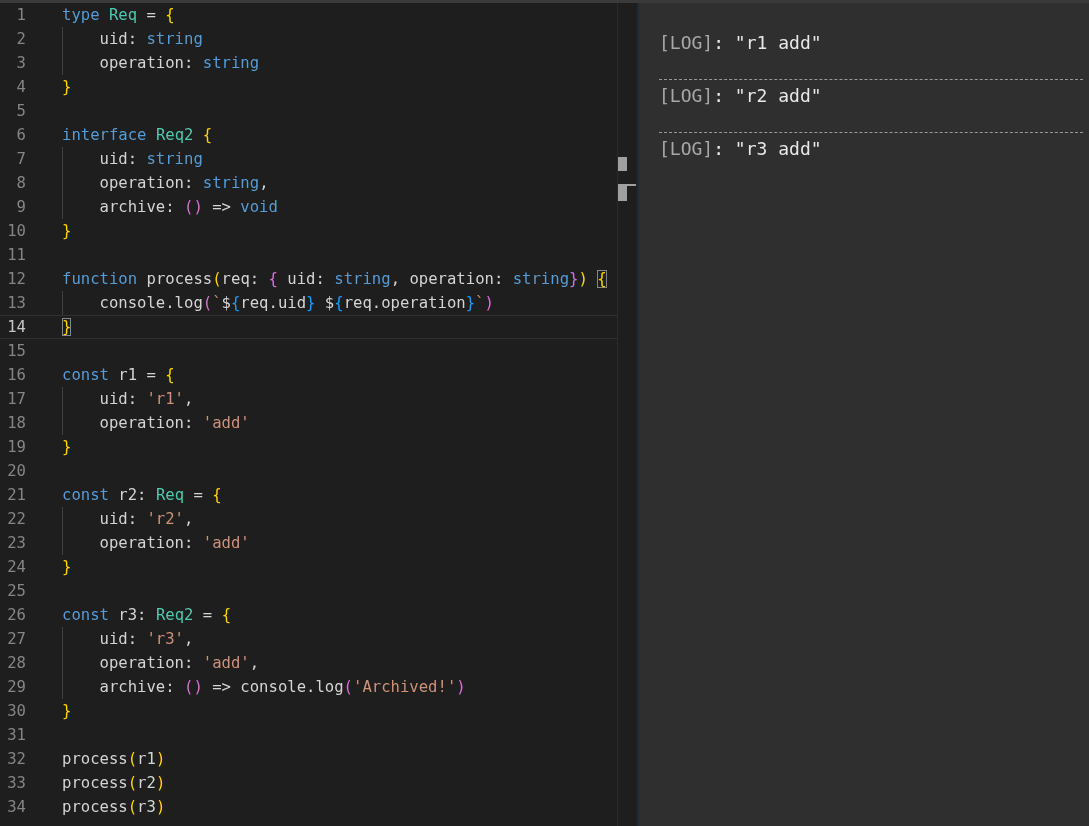 The width and height of the screenshot is (1089, 826). Describe the element at coordinates (16, 303) in the screenshot. I see `line-number: 13` at that location.